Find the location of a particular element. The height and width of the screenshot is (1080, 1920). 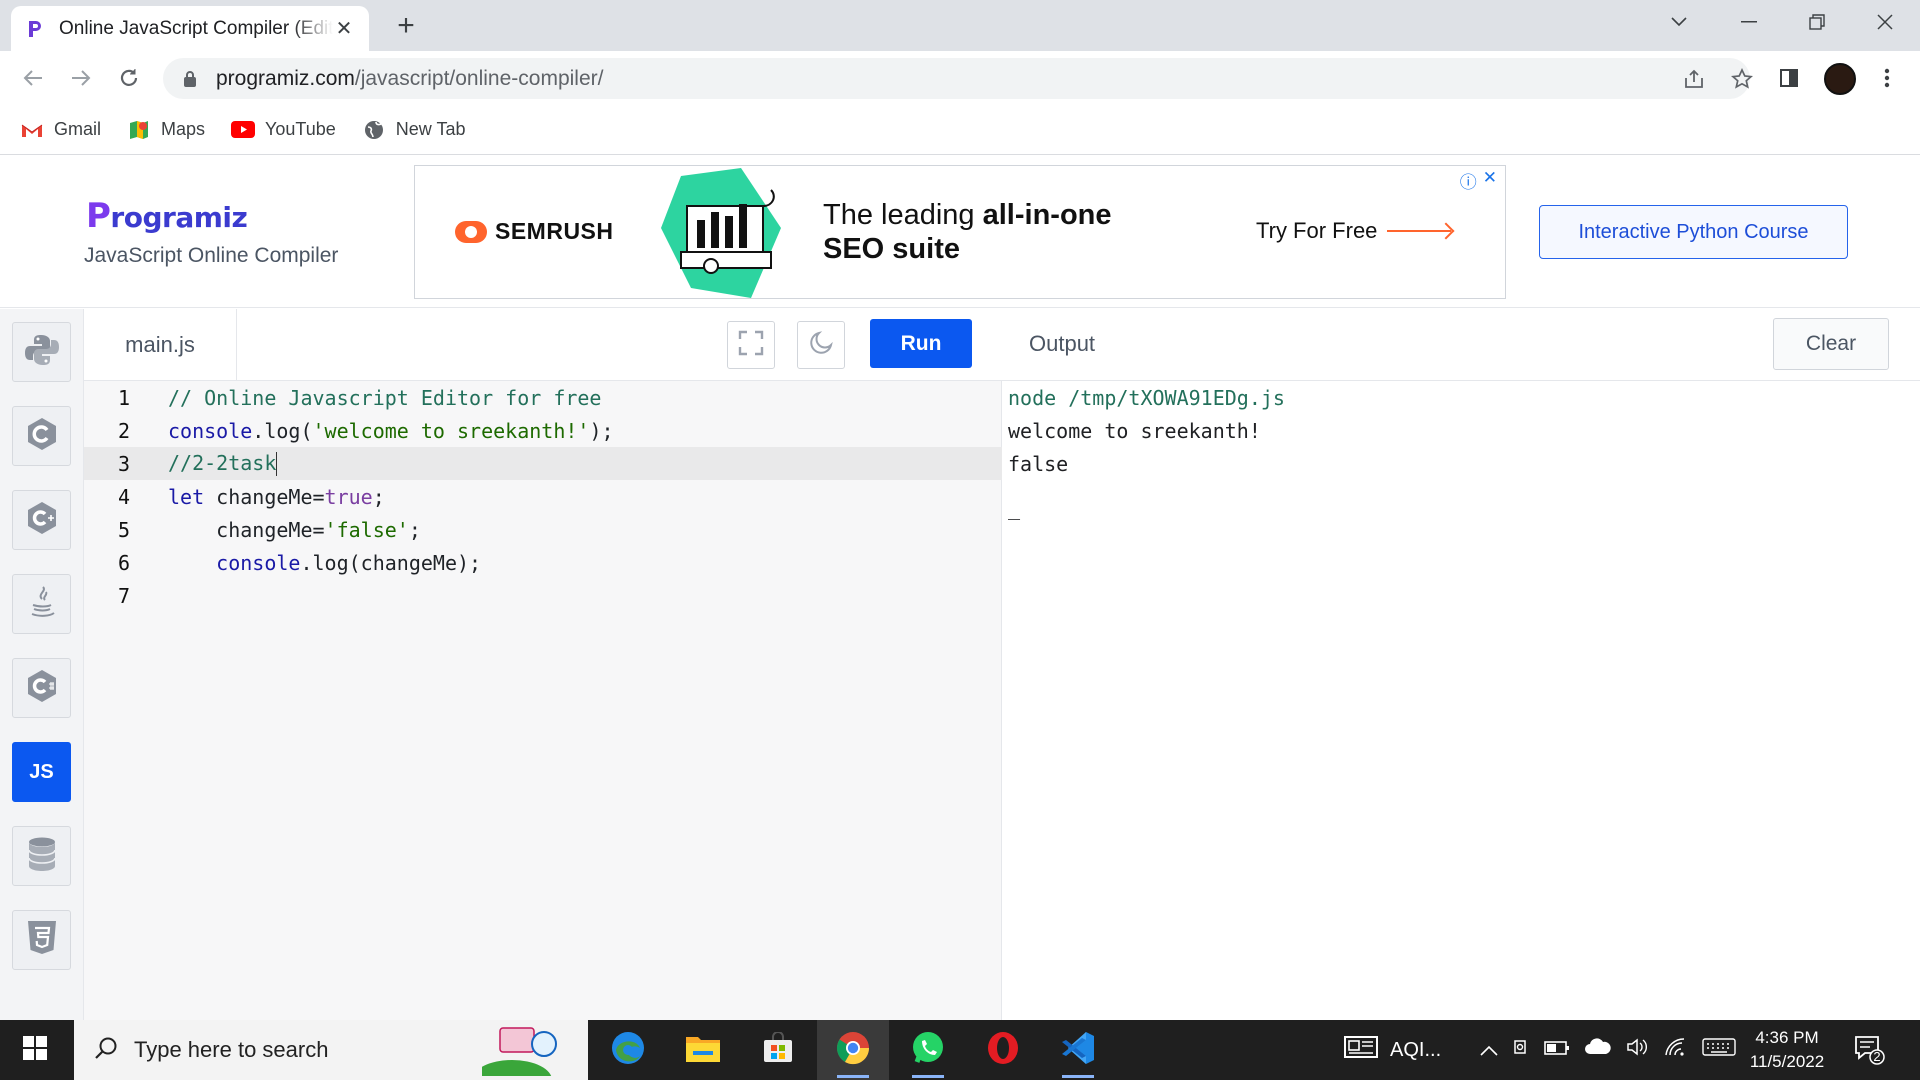

ad-choices: ⓘ ✕ is located at coordinates (1478, 180).